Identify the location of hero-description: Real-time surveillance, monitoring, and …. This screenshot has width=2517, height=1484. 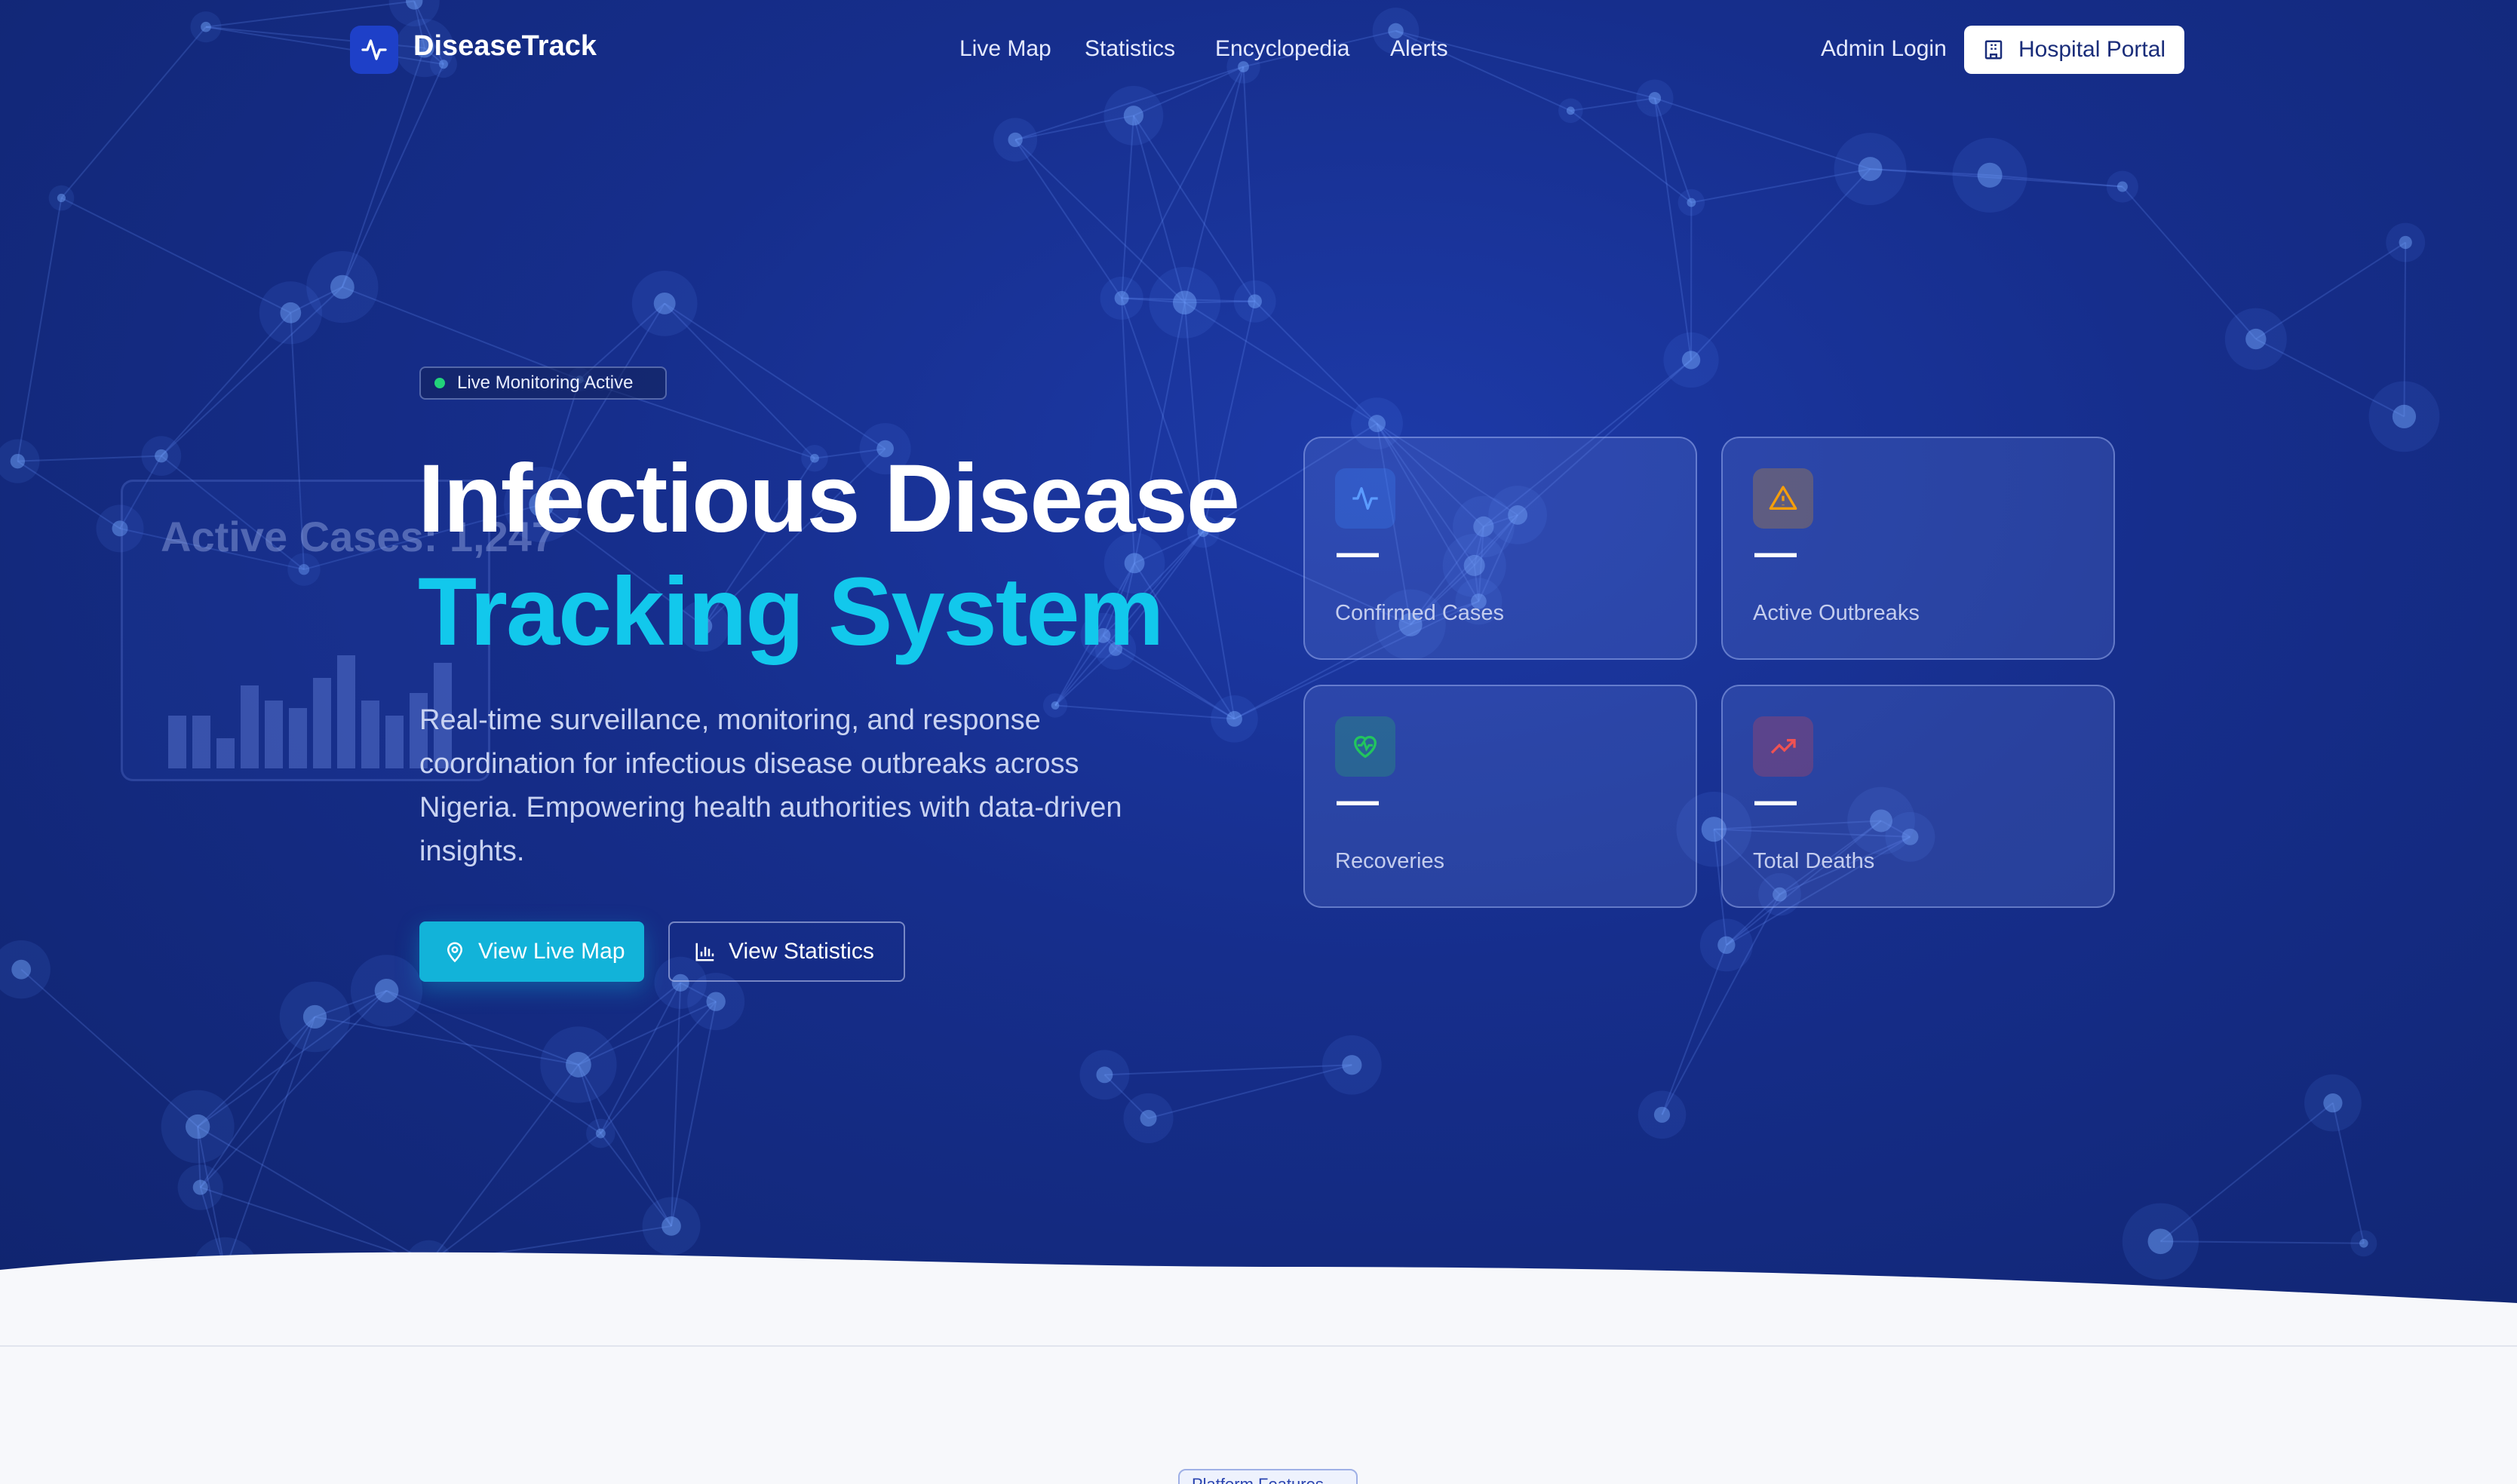
(770, 785).